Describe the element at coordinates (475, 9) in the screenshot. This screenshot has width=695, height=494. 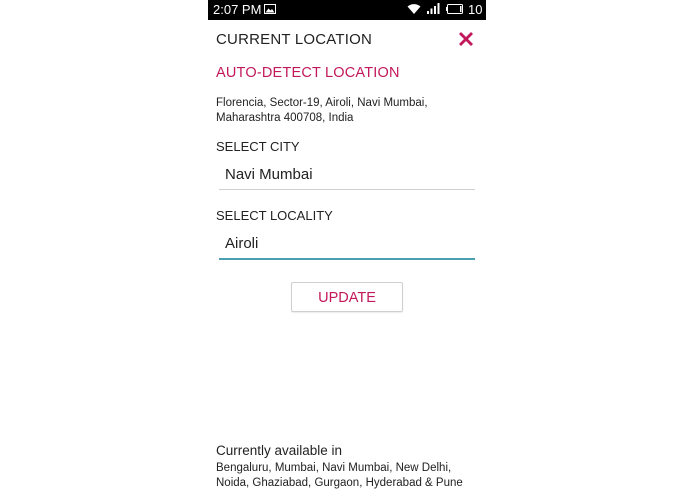
I see `battery-level: 10` at that location.